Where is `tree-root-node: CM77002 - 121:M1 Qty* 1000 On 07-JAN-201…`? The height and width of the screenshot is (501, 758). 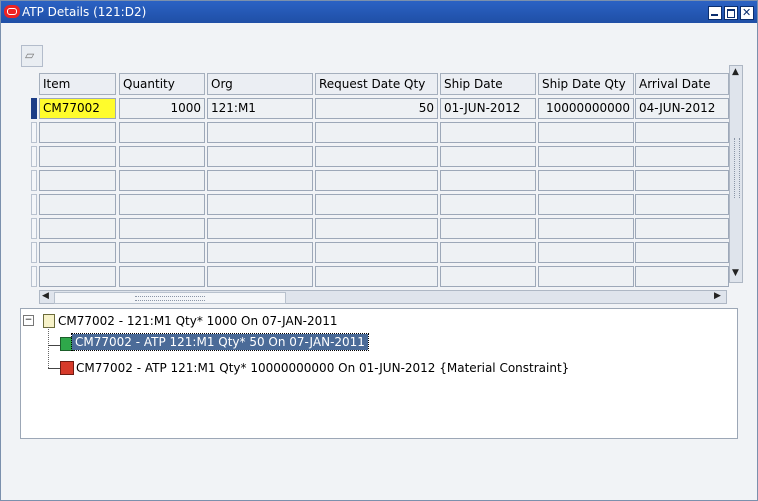 tree-root-node: CM77002 - 121:M1 Qty* 1000 On 07-JAN-201… is located at coordinates (198, 321).